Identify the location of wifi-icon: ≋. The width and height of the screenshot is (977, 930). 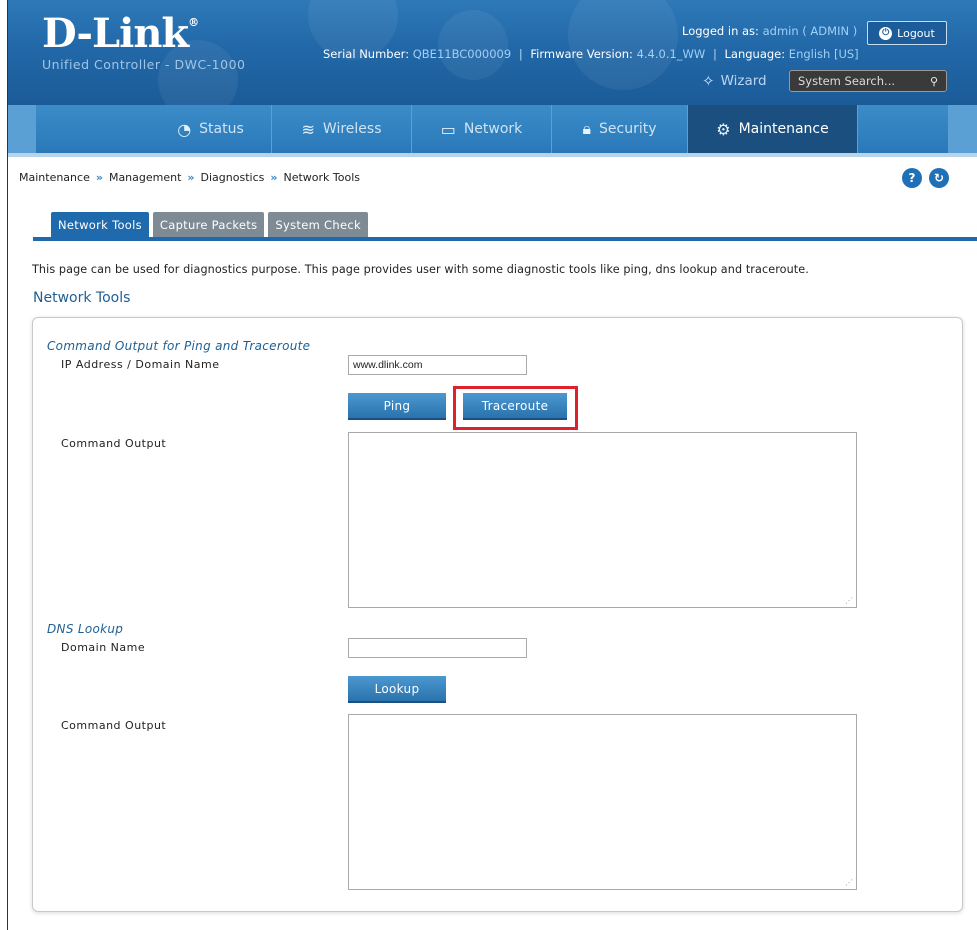
(308, 129).